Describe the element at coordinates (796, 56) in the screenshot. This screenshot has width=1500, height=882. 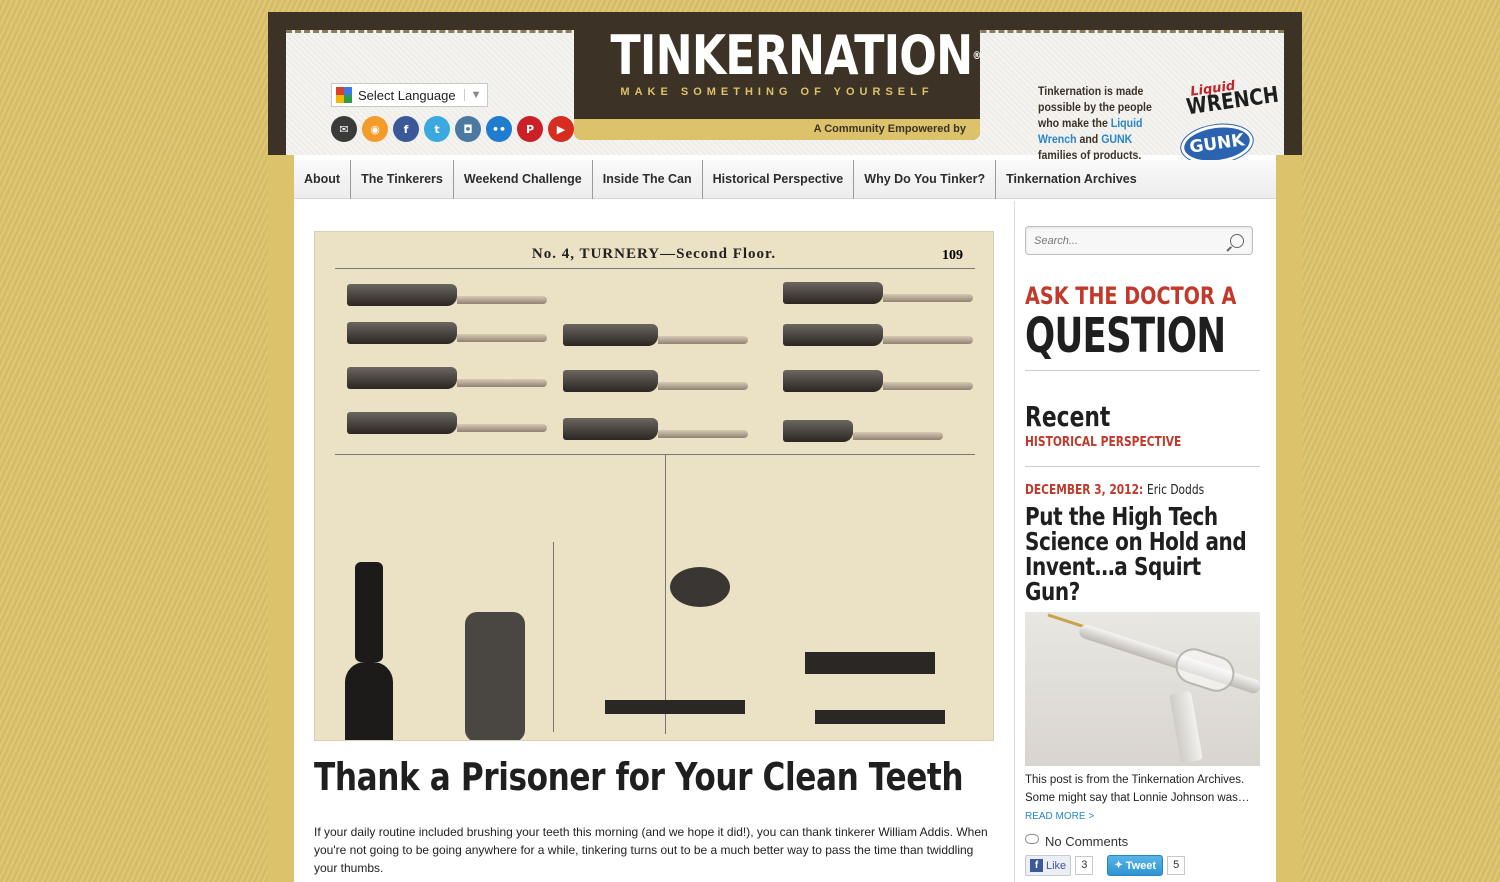
I see `logo-title: TINKERNATION®` at that location.